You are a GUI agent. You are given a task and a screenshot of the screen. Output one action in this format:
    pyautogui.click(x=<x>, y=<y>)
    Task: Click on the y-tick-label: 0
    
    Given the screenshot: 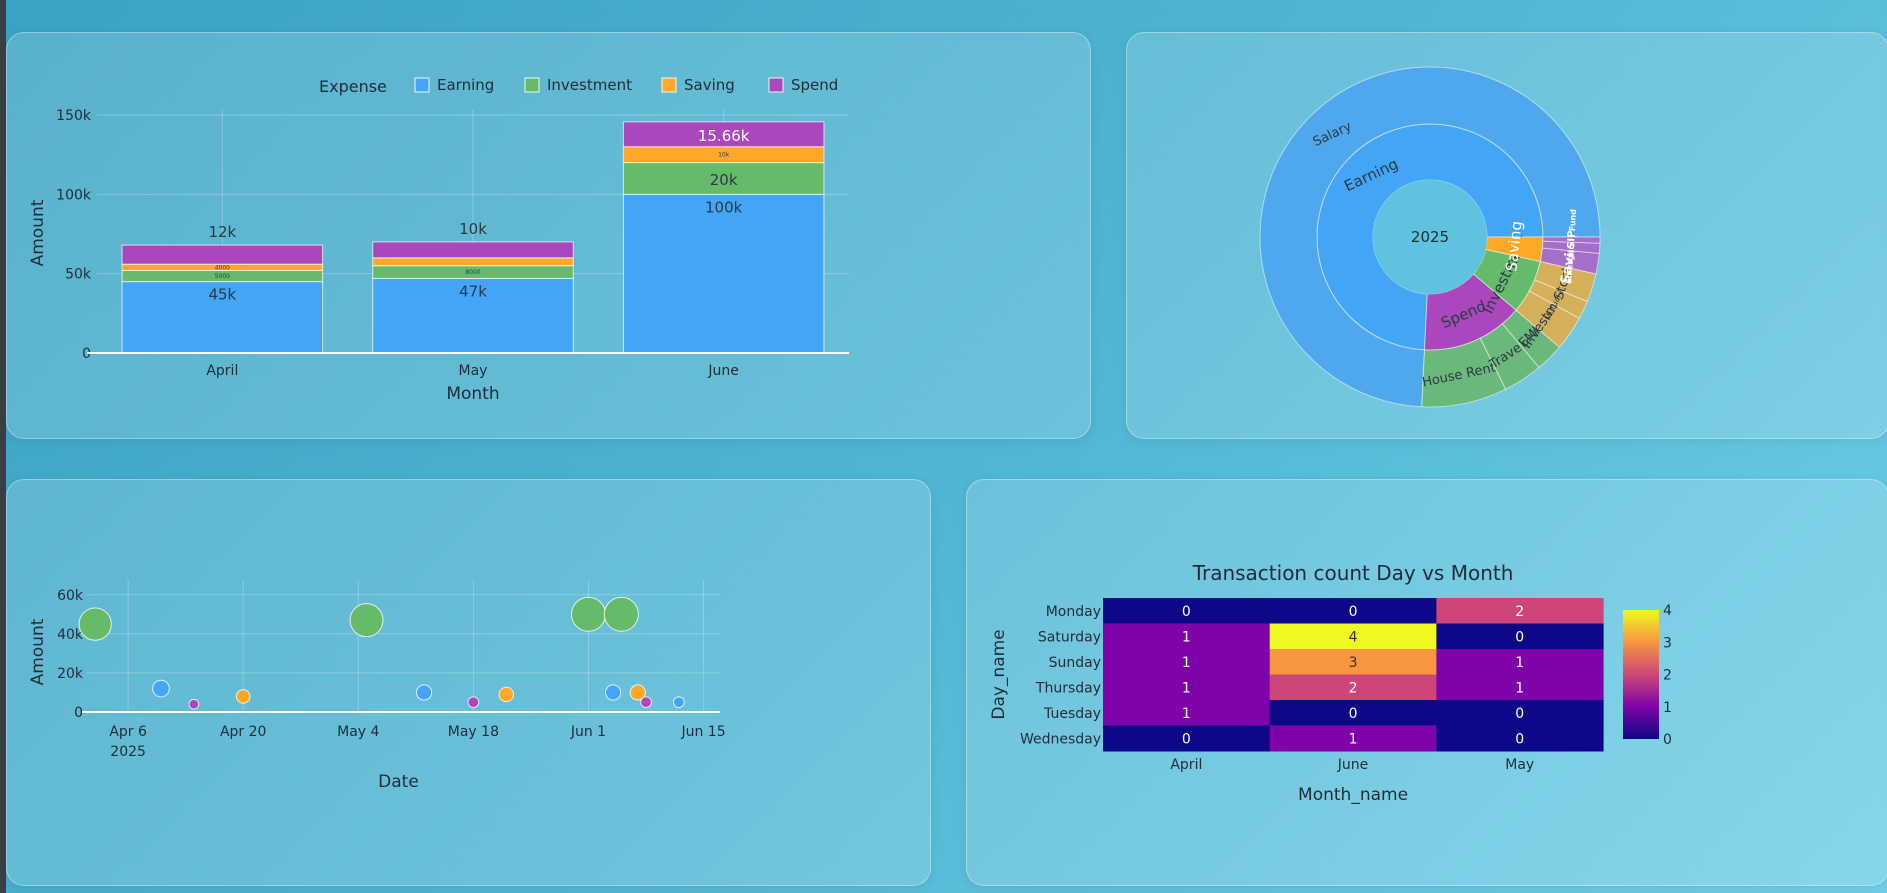 What is the action you would take?
    pyautogui.click(x=78, y=713)
    